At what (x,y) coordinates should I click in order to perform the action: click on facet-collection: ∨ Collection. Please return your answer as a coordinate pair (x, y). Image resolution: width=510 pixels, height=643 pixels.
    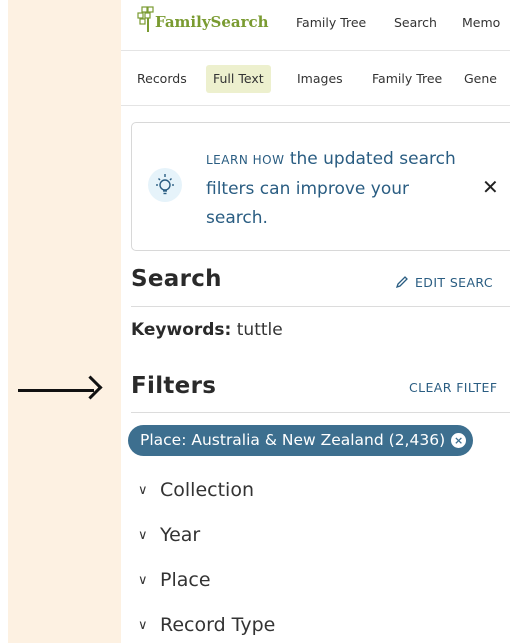
    Looking at the image, I should click on (196, 490).